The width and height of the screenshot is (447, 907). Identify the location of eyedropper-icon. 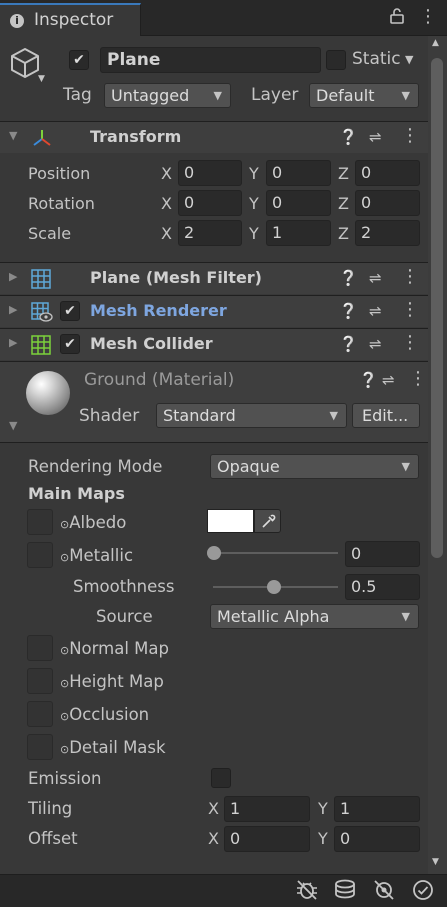
(269, 521).